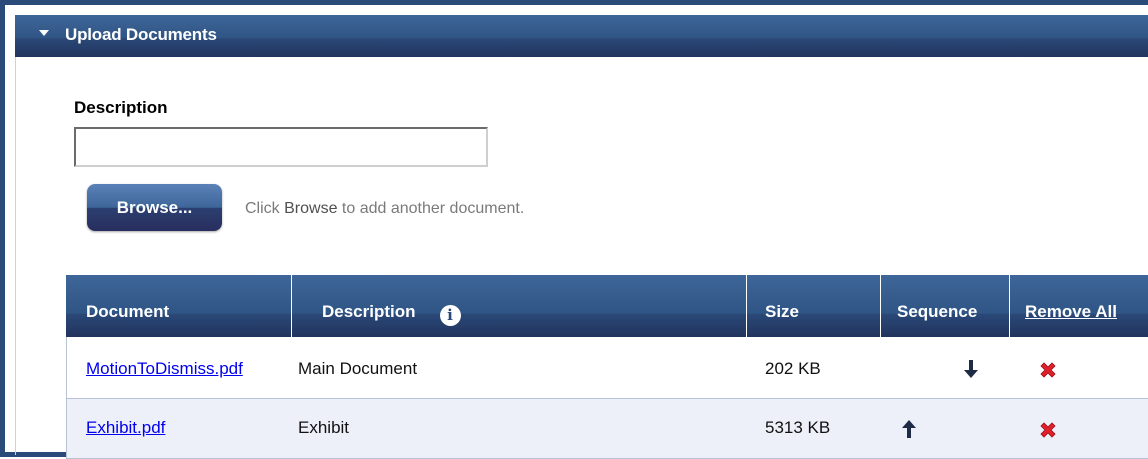  I want to click on document-link: MotionToDismiss.pdf, so click(164, 368).